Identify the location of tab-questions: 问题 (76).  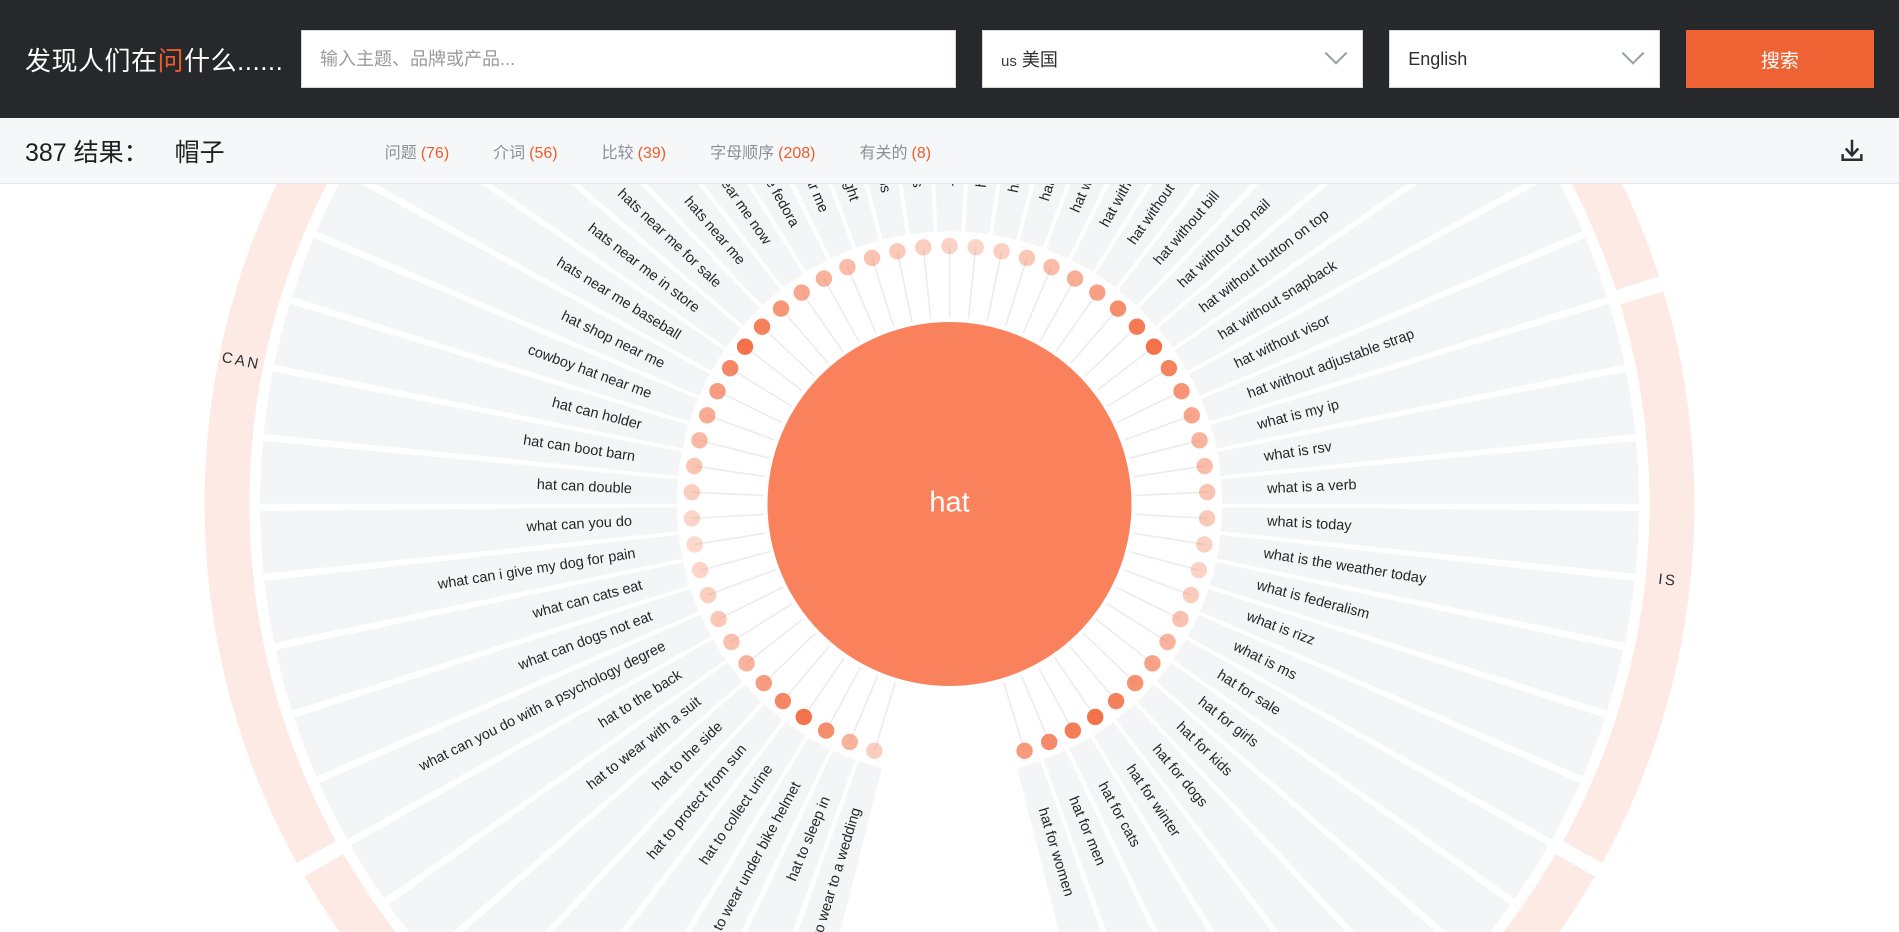
(417, 151).